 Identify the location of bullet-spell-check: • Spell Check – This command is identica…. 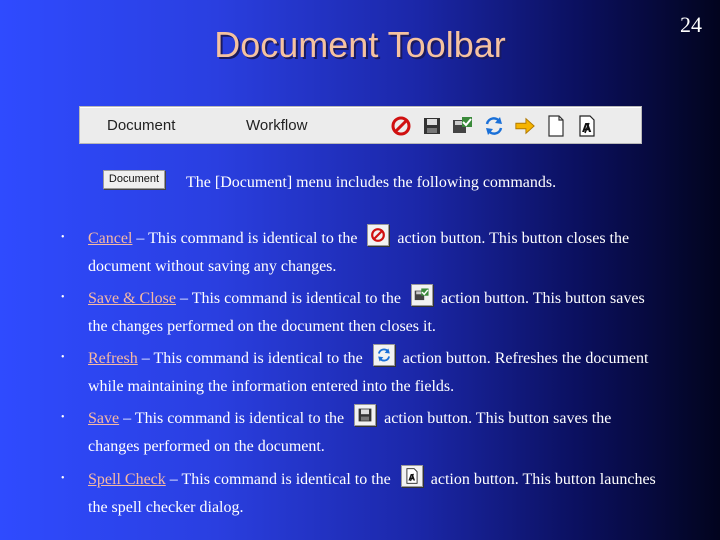
(362, 493).